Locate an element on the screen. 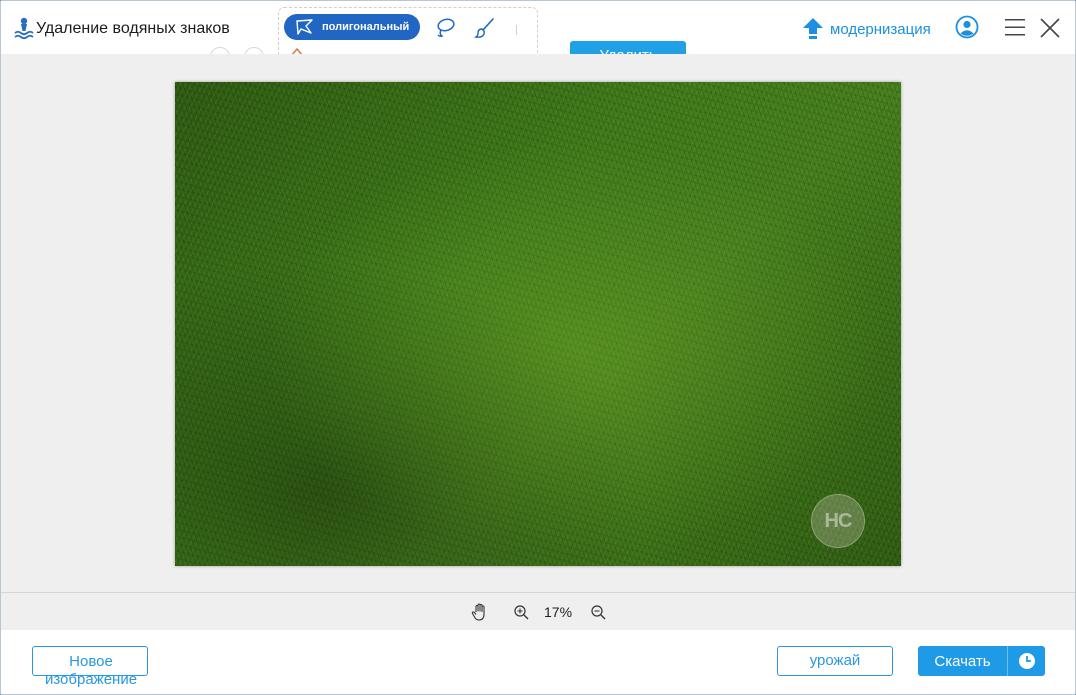 The height and width of the screenshot is (695, 1076). close-icon is located at coordinates (1050, 28).